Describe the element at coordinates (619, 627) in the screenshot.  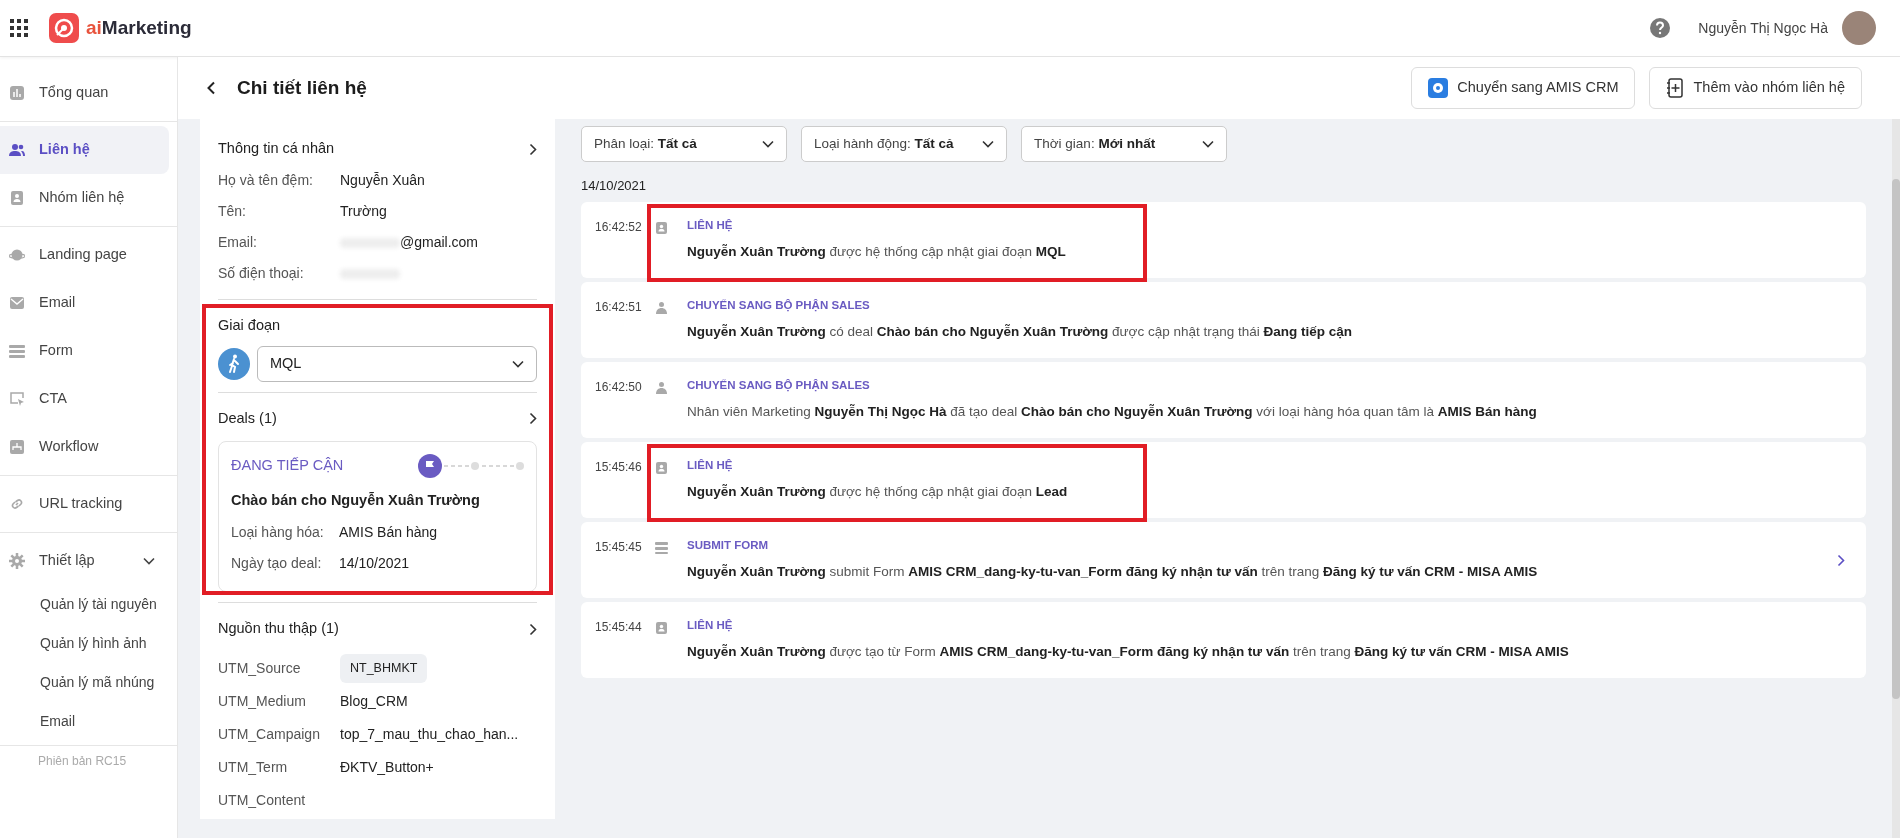
I see `entry-time: 15:45:44` at that location.